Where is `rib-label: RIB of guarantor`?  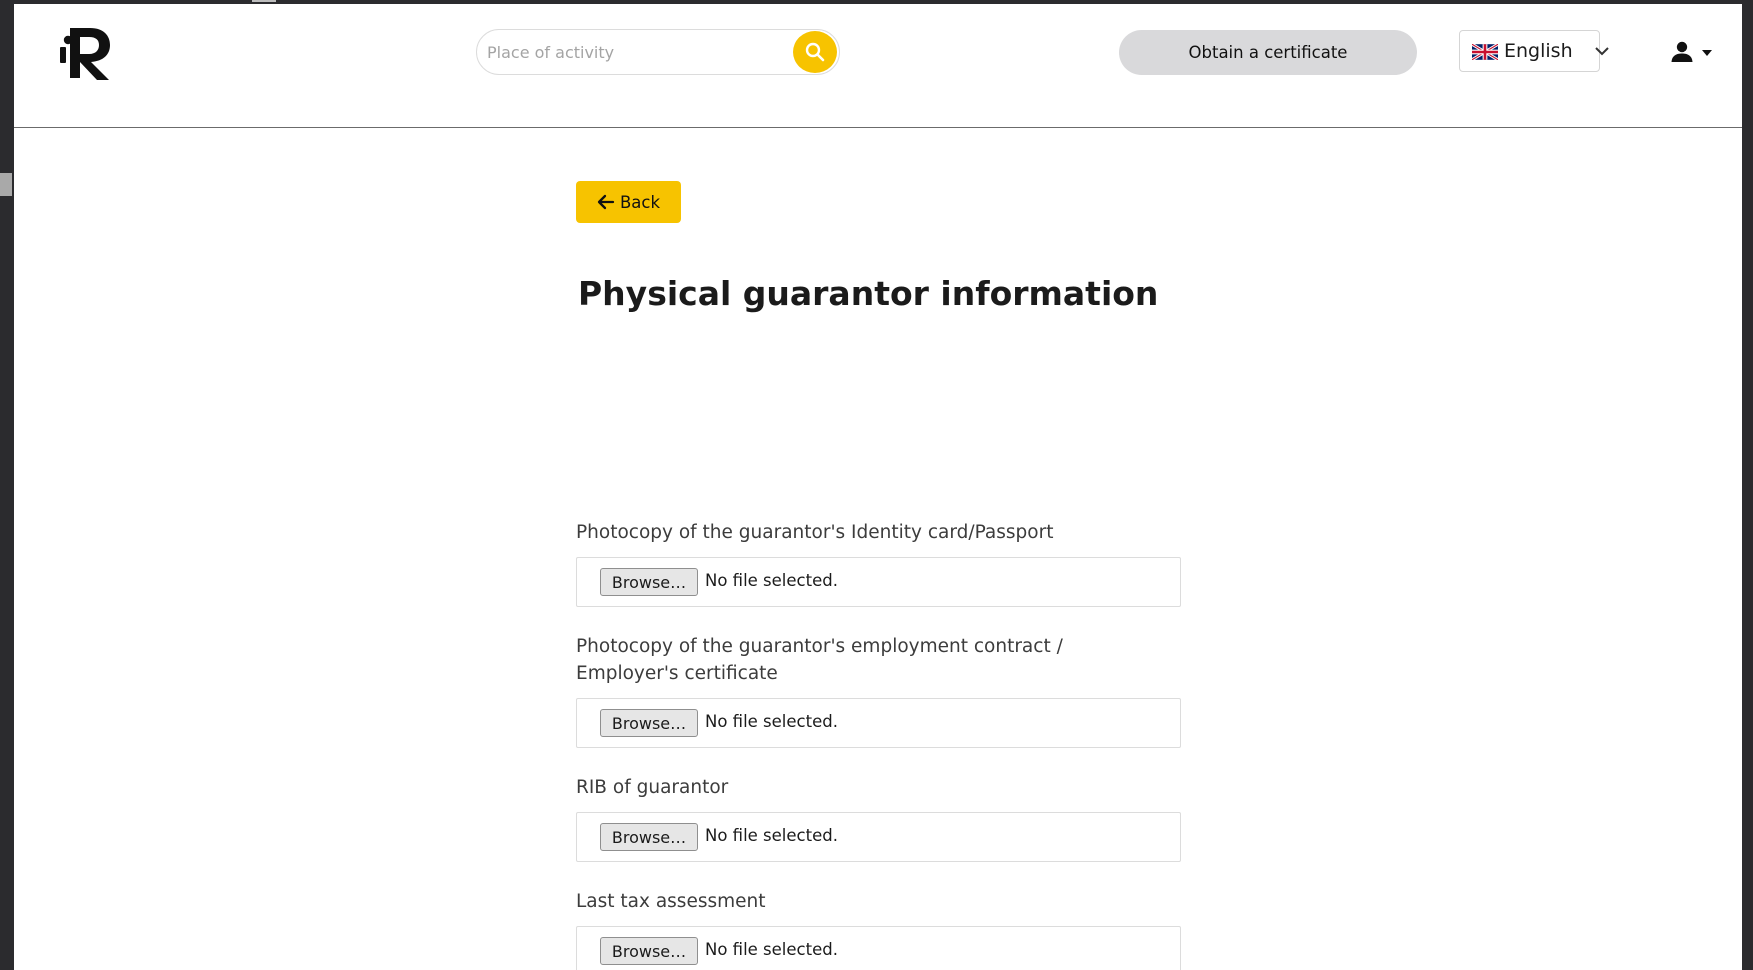 rib-label: RIB of guarantor is located at coordinates (652, 787).